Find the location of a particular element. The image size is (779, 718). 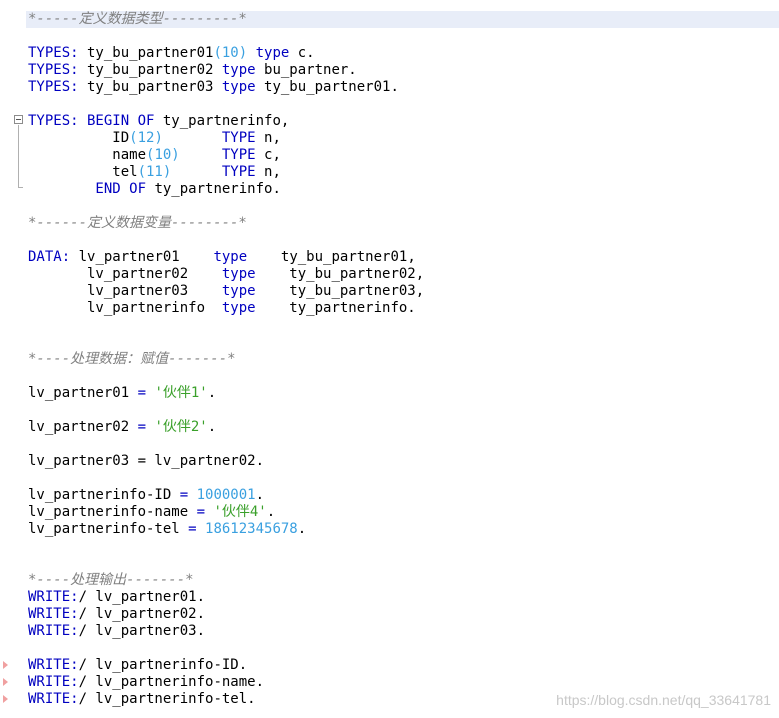

identifier: lv_partnerinfo-name is located at coordinates (112, 512).